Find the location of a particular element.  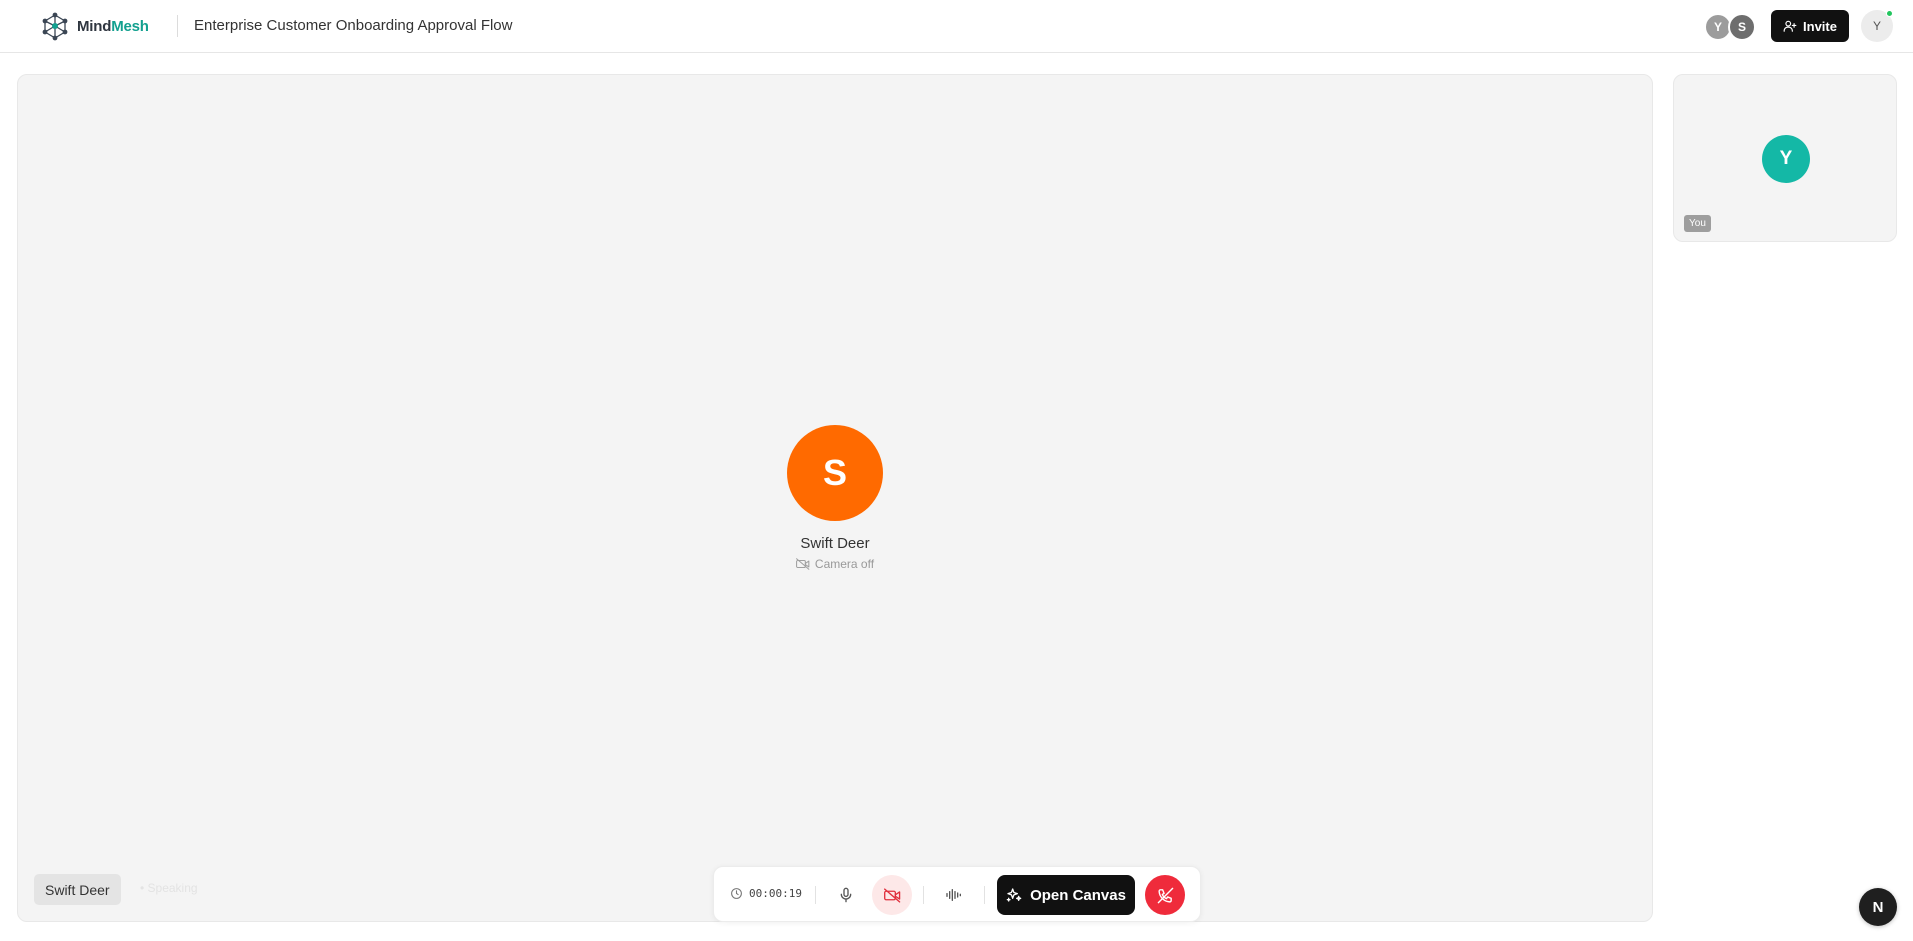

self-video-tile: Y You is located at coordinates (1785, 158).